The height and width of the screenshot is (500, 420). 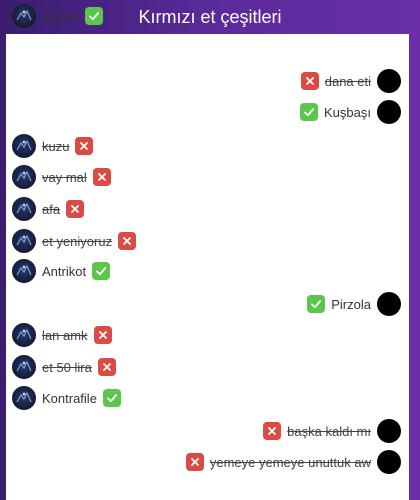 I want to click on message-row: Kıyma, so click(x=207, y=16).